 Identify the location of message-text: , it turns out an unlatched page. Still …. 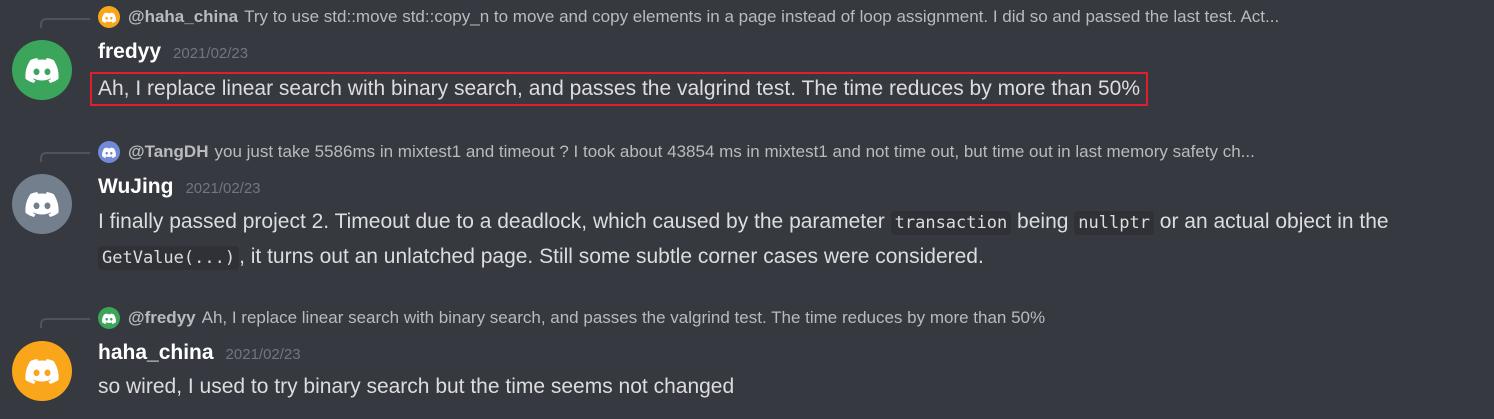
(611, 256).